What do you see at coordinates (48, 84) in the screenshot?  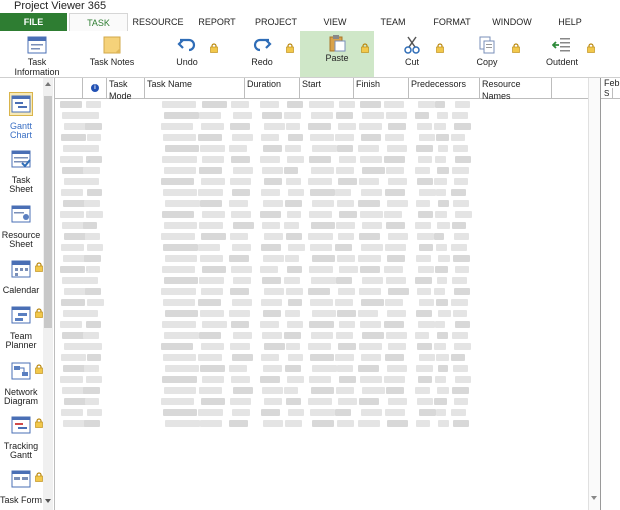 I see `scroll-up-icon` at bounding box center [48, 84].